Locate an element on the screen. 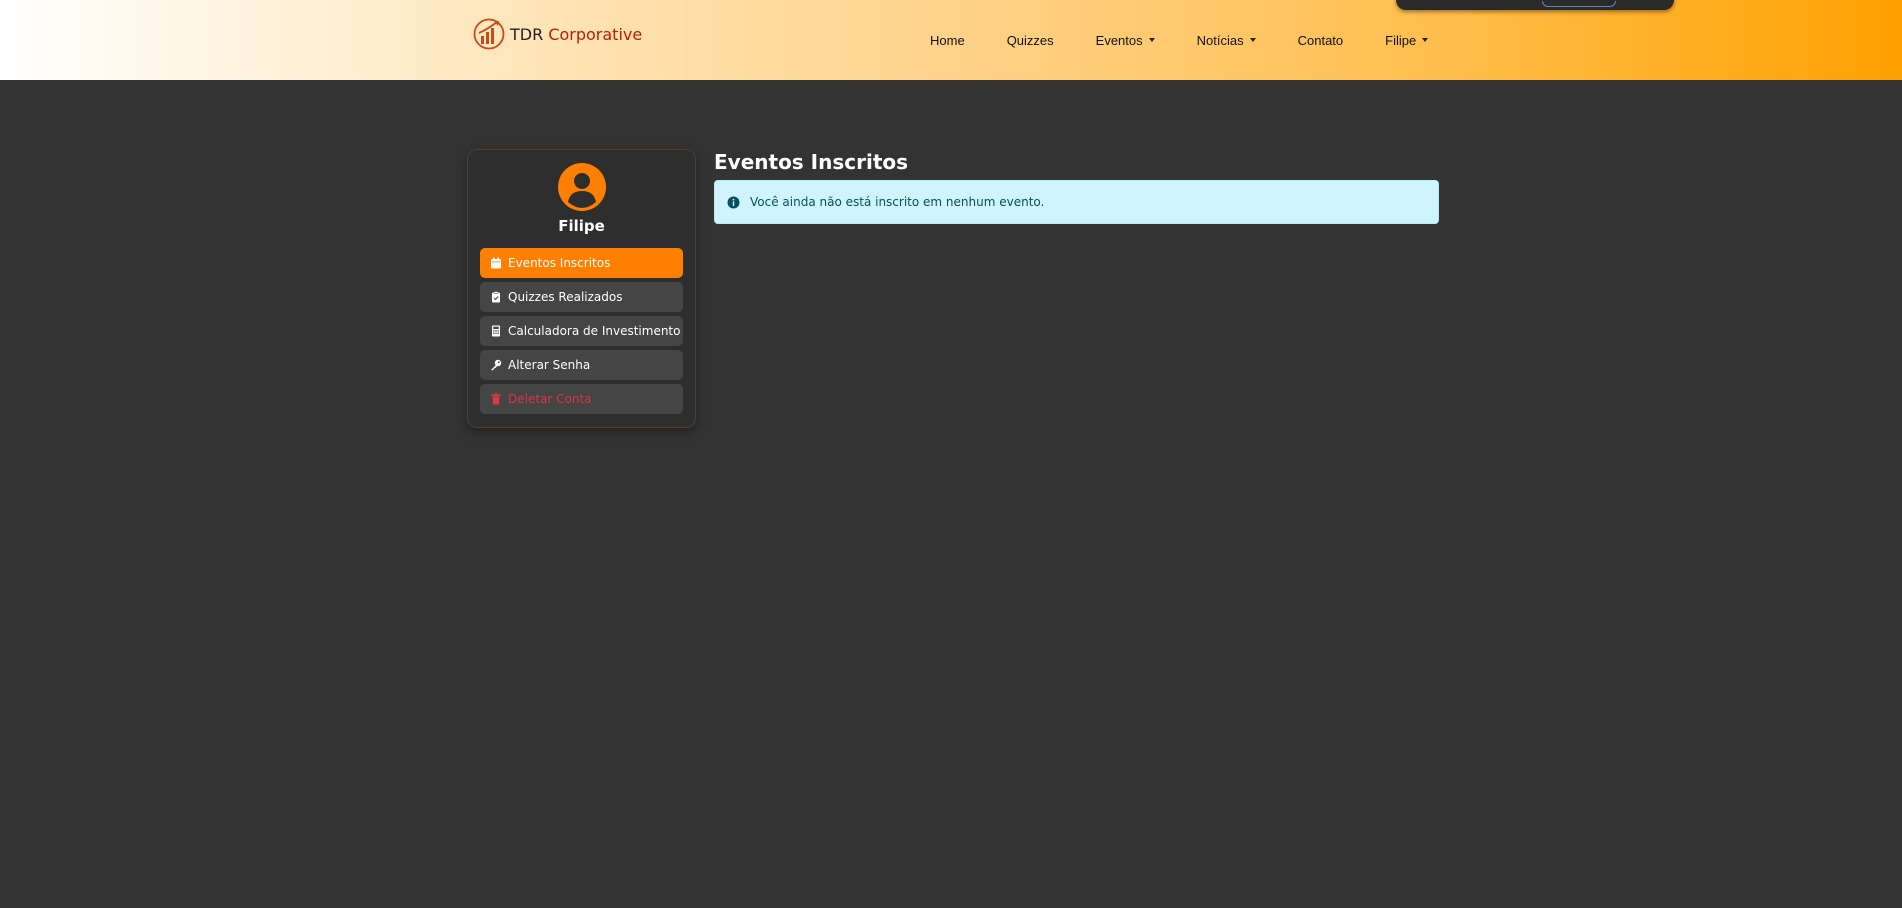 The height and width of the screenshot is (908, 1902). nav-noticias-label: Notícias is located at coordinates (1220, 40).